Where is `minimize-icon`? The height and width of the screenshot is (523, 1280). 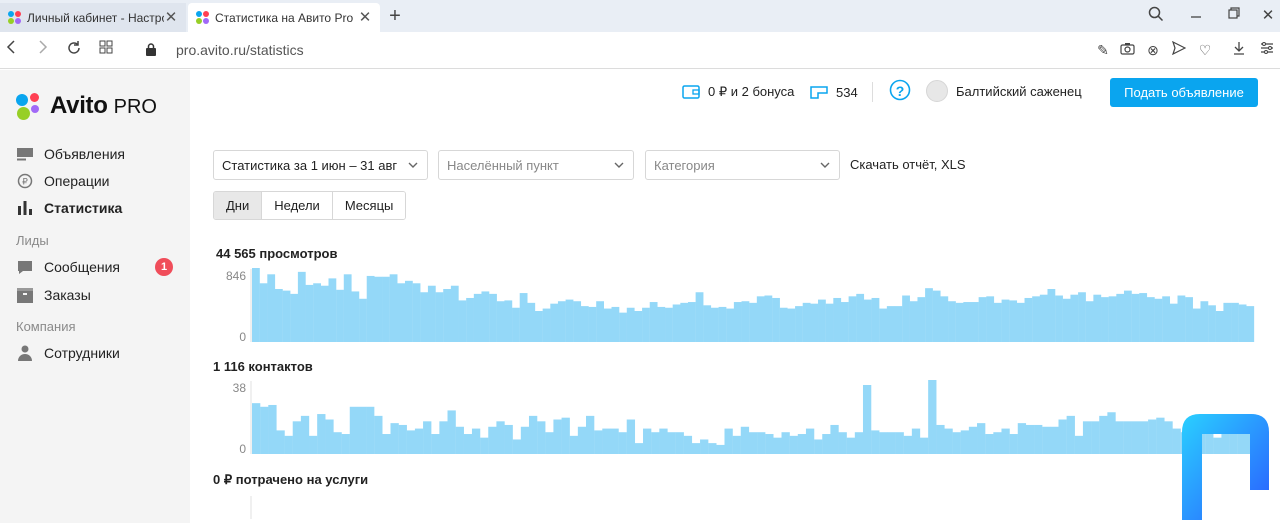
minimize-icon is located at coordinates (1196, 16).